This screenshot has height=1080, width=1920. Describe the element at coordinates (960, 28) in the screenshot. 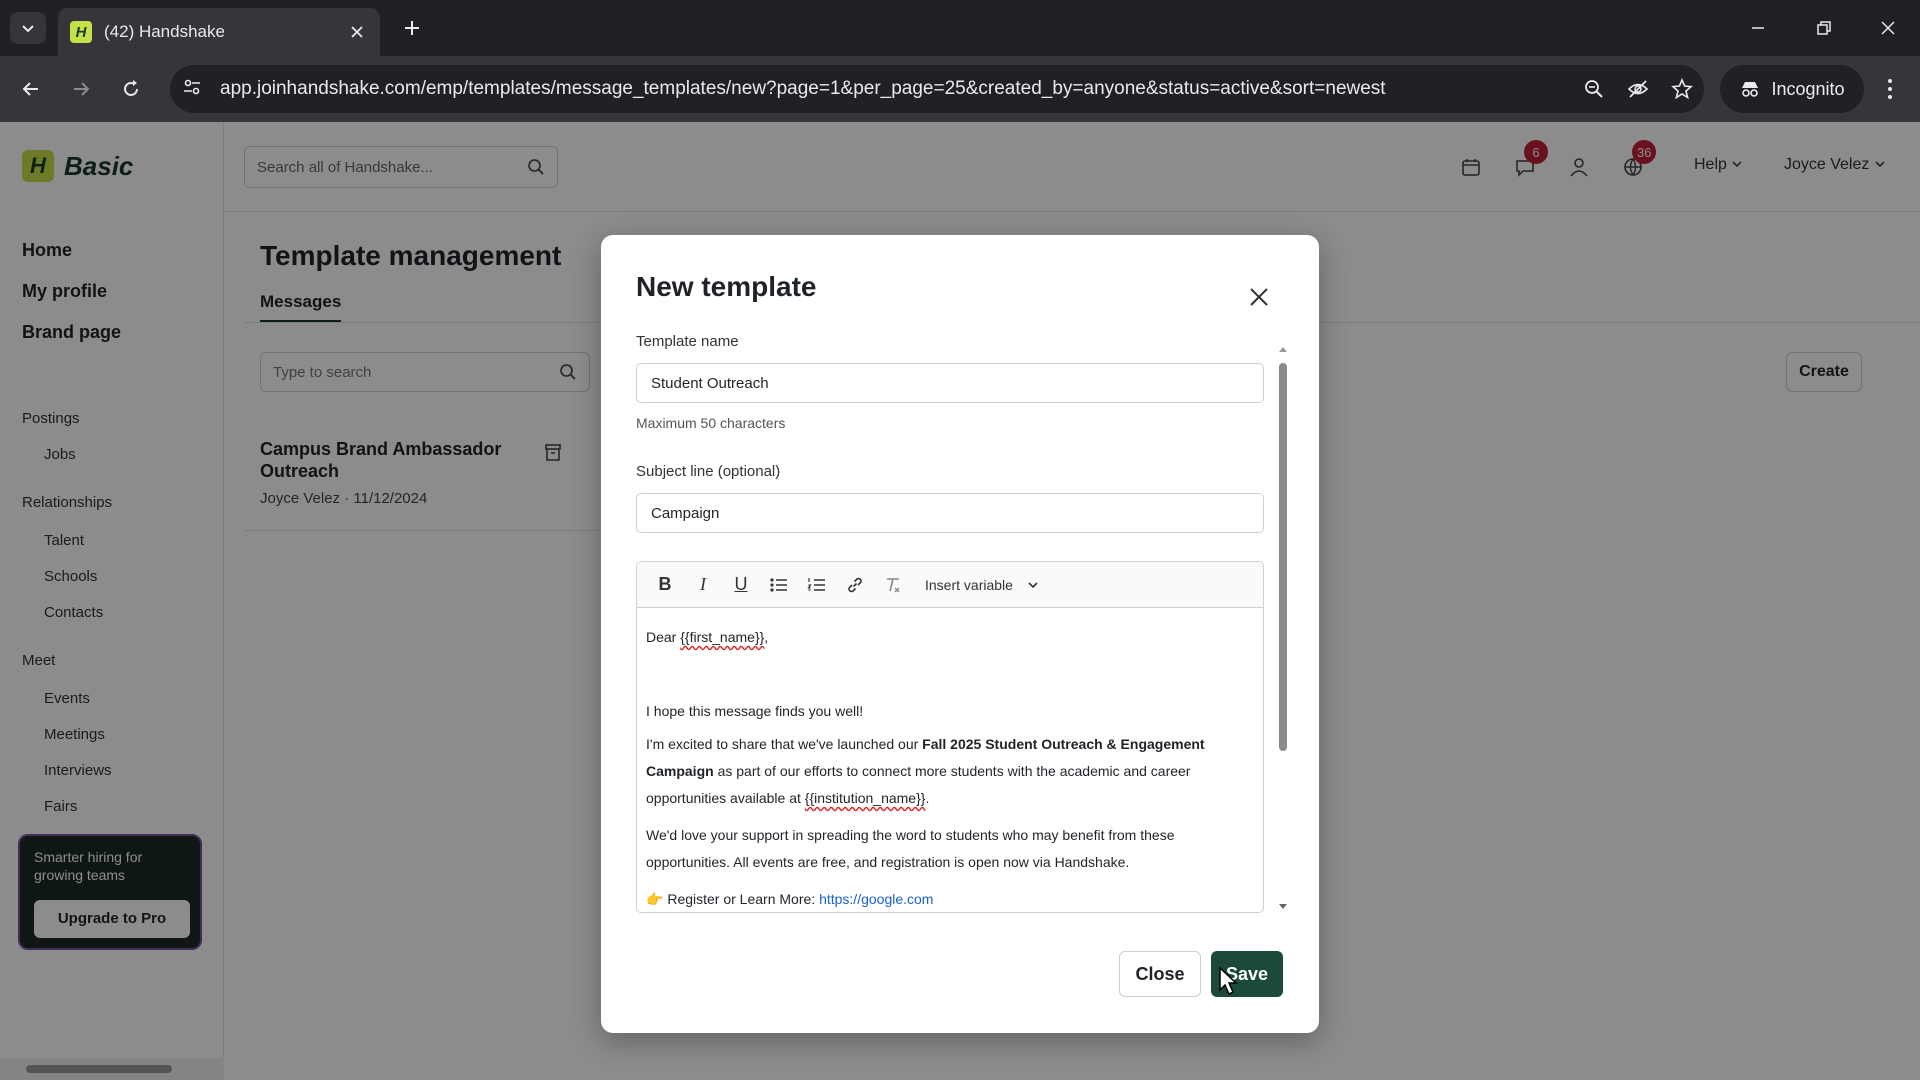

I see `browser-tab-bar: H (42) Handshake` at that location.